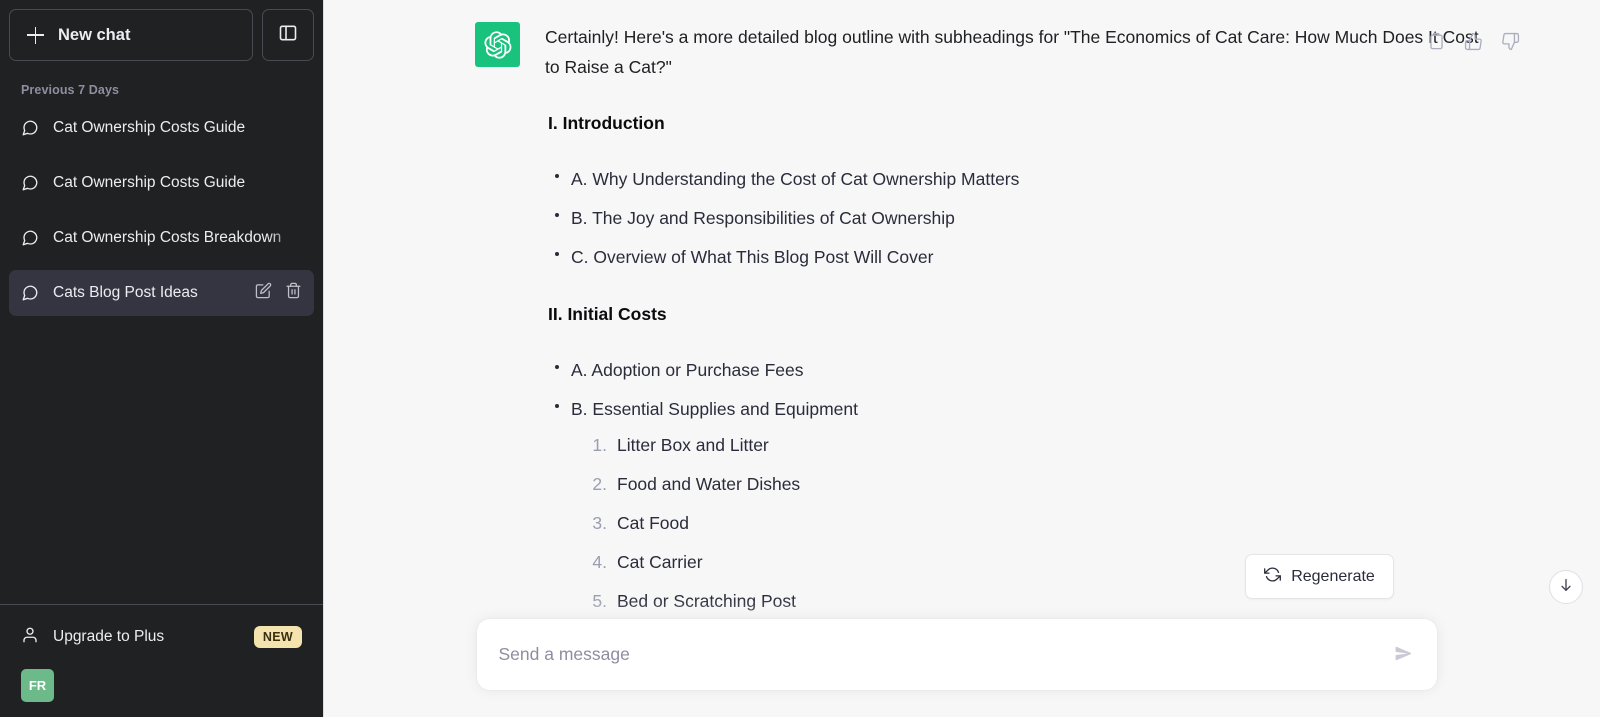 The height and width of the screenshot is (717, 1600). Describe the element at coordinates (109, 636) in the screenshot. I see `upgrade-label: Upgrade to Plus` at that location.